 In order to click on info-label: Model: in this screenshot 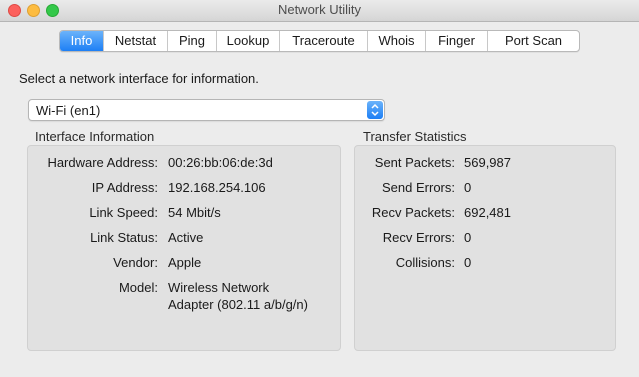, I will do `click(138, 287)`.